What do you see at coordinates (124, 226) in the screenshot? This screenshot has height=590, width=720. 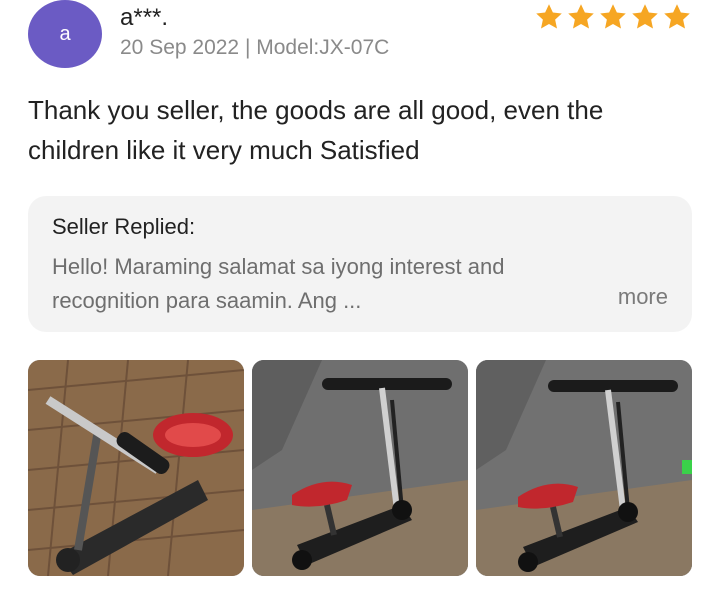 I see `seller-reply-title: Seller Replied:` at bounding box center [124, 226].